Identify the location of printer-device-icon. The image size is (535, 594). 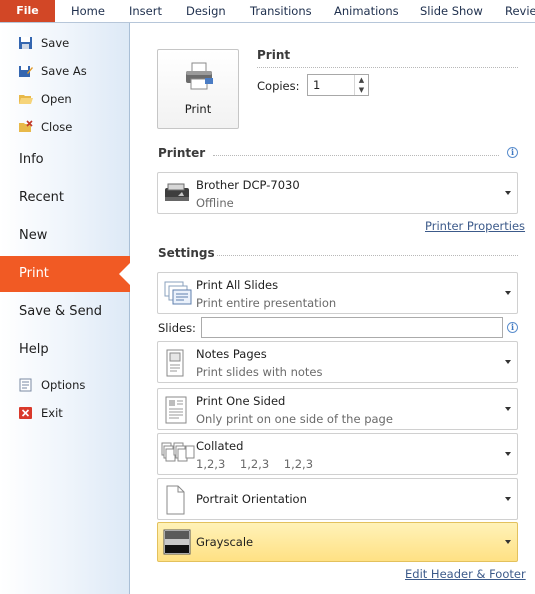
(177, 192).